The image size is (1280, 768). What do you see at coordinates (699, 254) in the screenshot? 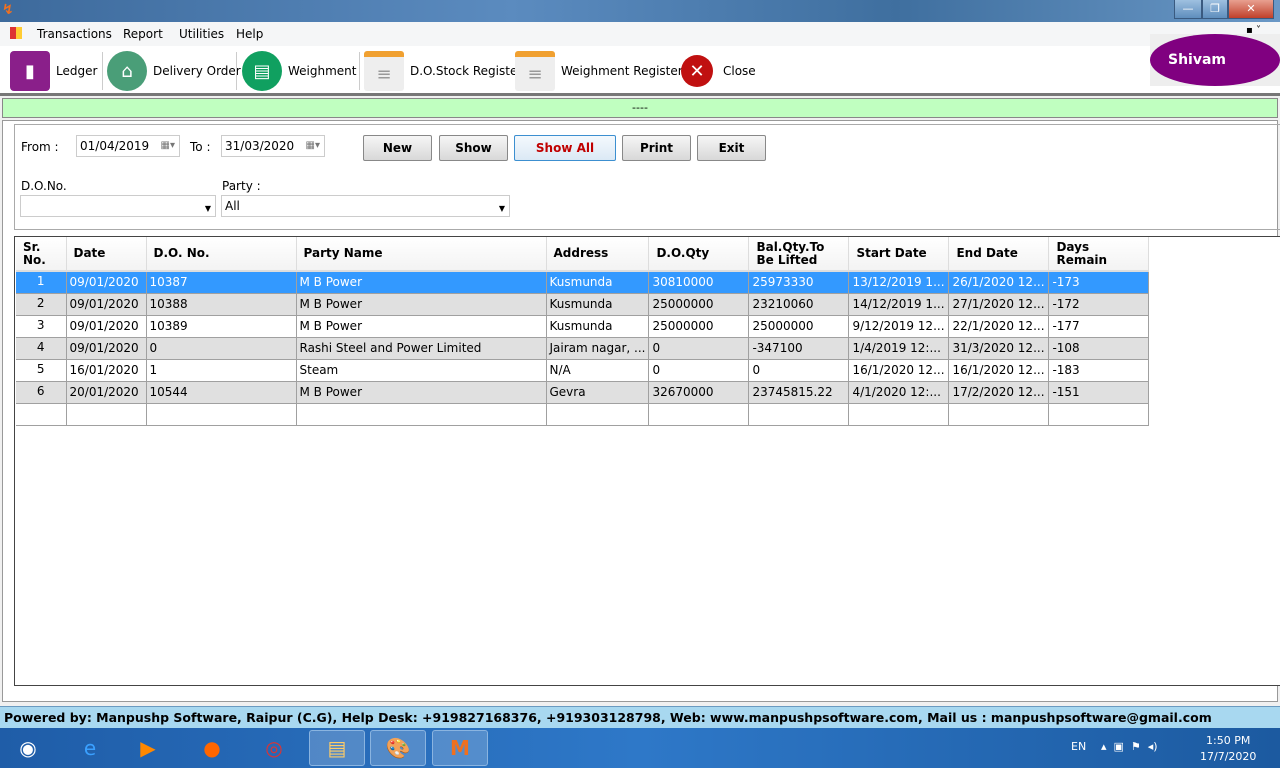
I see `column-header: D.O.Qty` at bounding box center [699, 254].